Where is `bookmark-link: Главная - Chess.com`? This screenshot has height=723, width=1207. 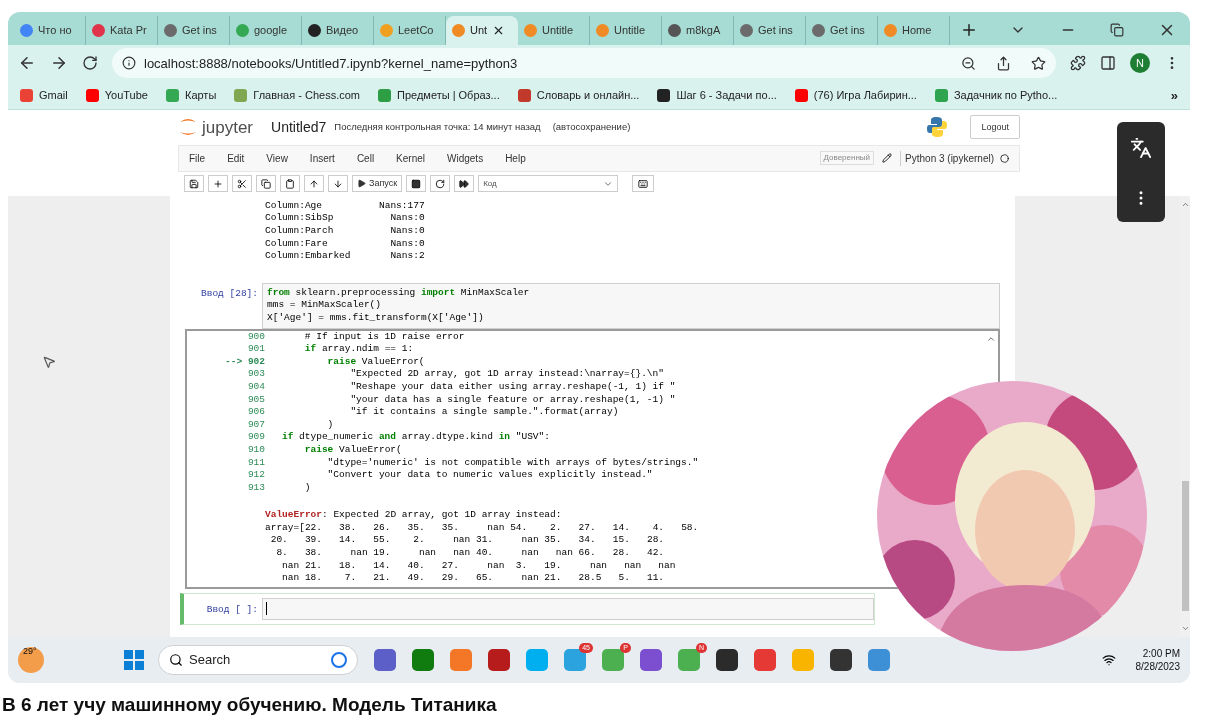 bookmark-link: Главная - Chess.com is located at coordinates (297, 95).